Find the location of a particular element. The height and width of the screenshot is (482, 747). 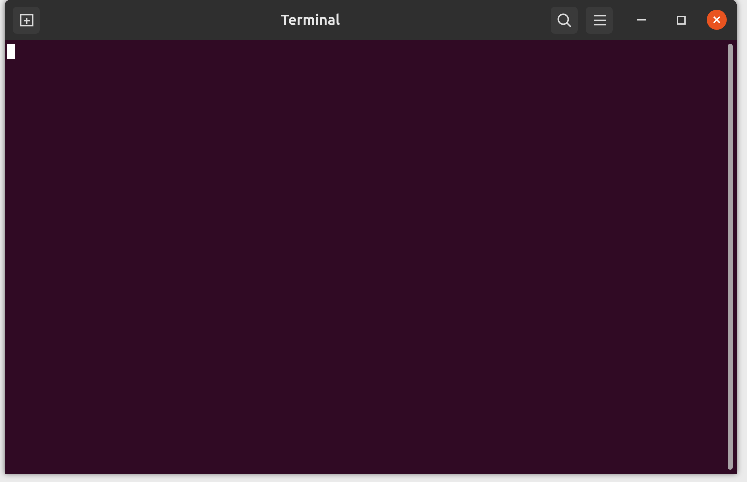

new-tab-button is located at coordinates (26, 20).